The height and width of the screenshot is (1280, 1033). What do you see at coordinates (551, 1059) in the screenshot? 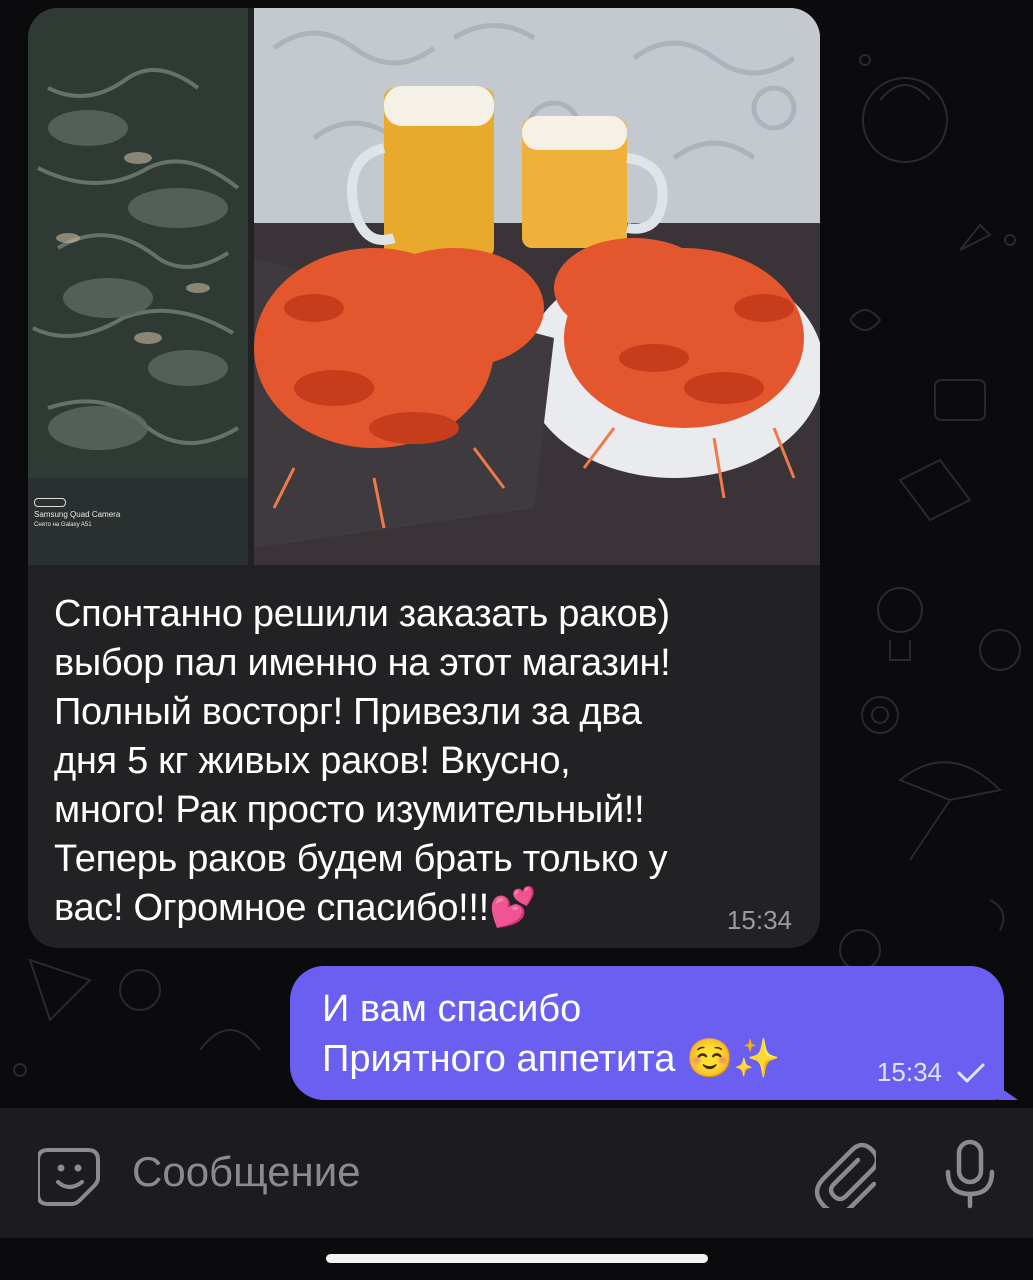
I see `outgoing-line-2: Приятного аппетита ☺️✨` at bounding box center [551, 1059].